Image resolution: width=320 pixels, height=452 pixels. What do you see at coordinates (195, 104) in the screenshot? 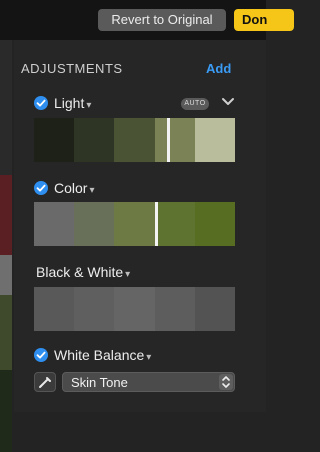
I see `light-auto-button: AUTO` at bounding box center [195, 104].